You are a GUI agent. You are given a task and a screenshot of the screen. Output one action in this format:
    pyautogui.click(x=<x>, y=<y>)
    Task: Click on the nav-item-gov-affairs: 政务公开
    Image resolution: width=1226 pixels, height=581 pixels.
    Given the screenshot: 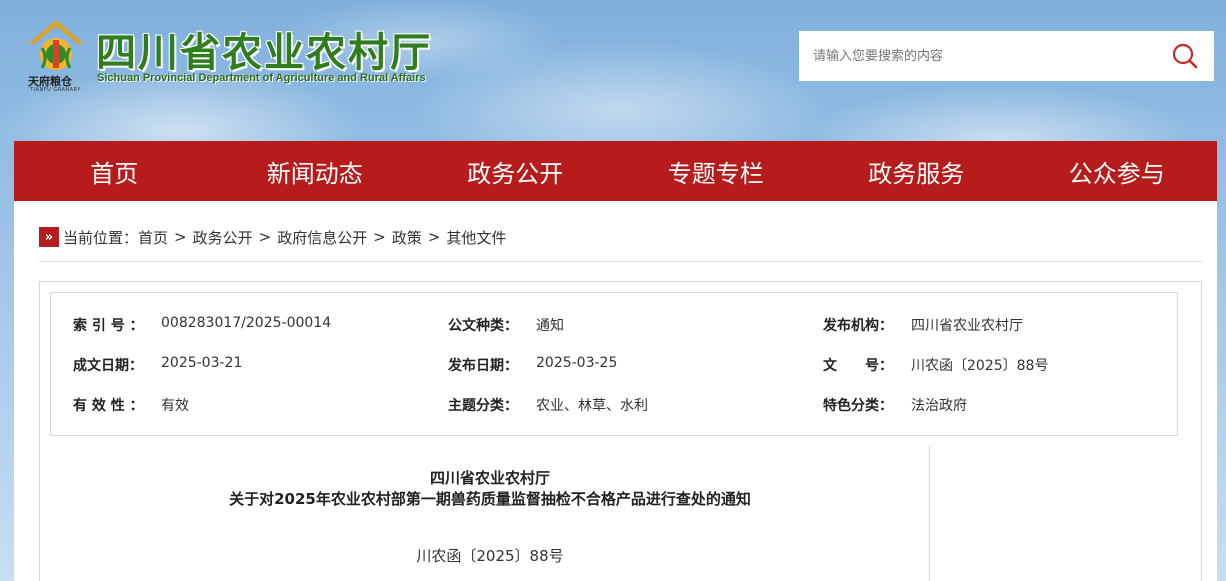 What is the action you would take?
    pyautogui.click(x=515, y=171)
    